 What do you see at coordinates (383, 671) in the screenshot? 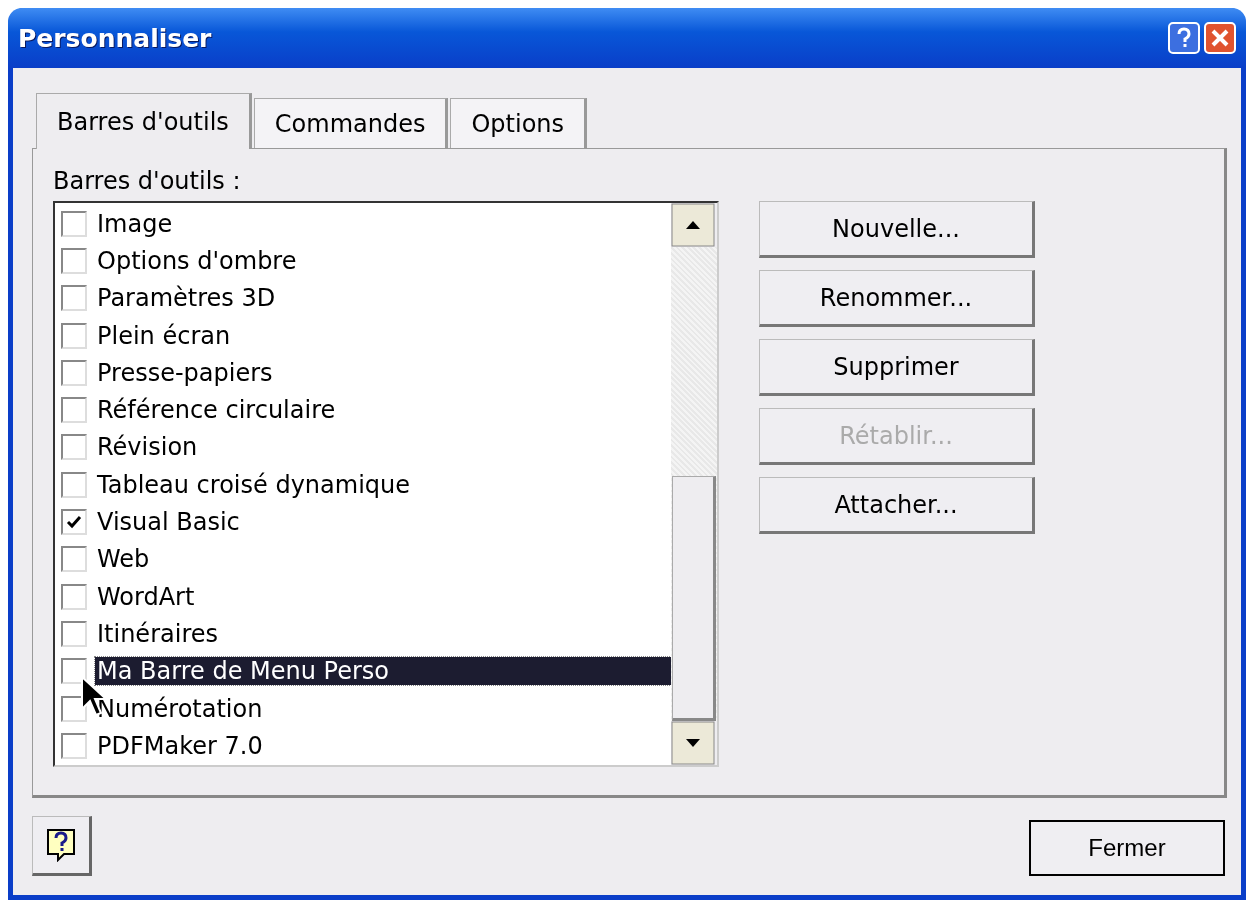
I see `list-item: Ma Barre de Menu Perso` at bounding box center [383, 671].